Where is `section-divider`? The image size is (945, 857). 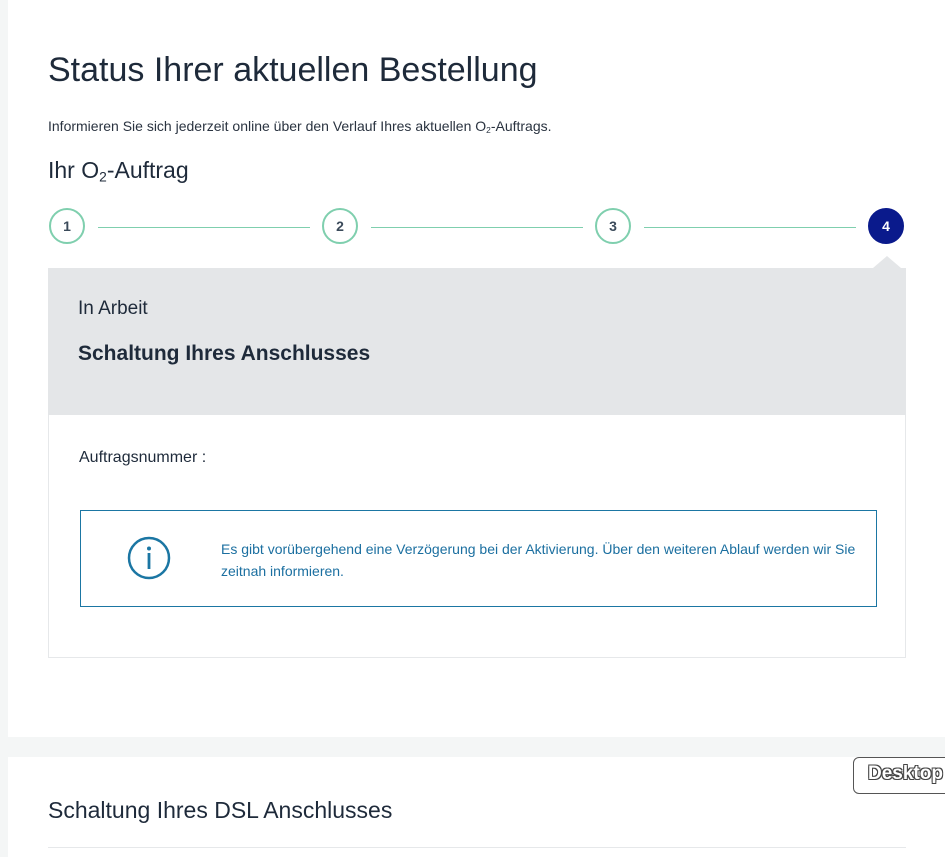
section-divider is located at coordinates (477, 847).